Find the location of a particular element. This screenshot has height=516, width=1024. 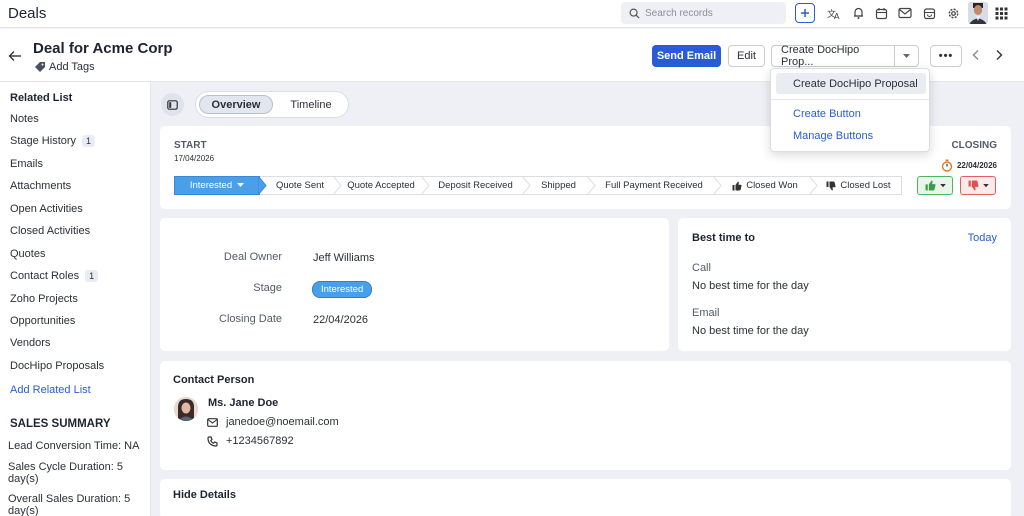

send-email-button: Send Email is located at coordinates (686, 56).